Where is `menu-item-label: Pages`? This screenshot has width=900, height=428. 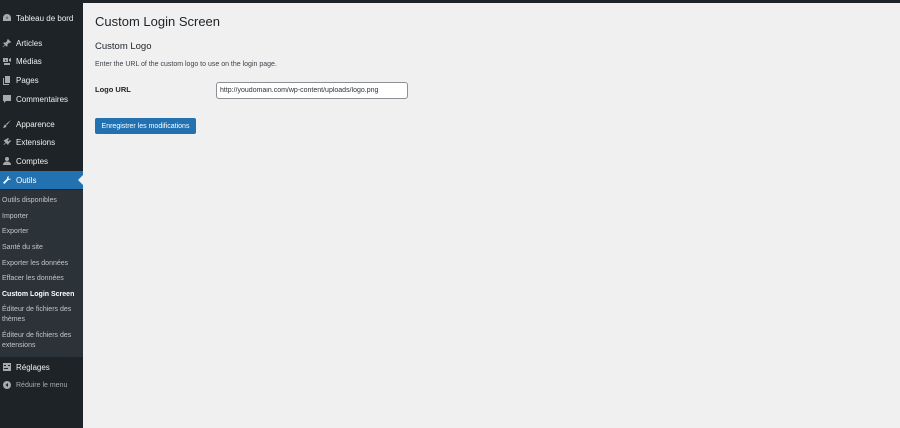 menu-item-label: Pages is located at coordinates (27, 80).